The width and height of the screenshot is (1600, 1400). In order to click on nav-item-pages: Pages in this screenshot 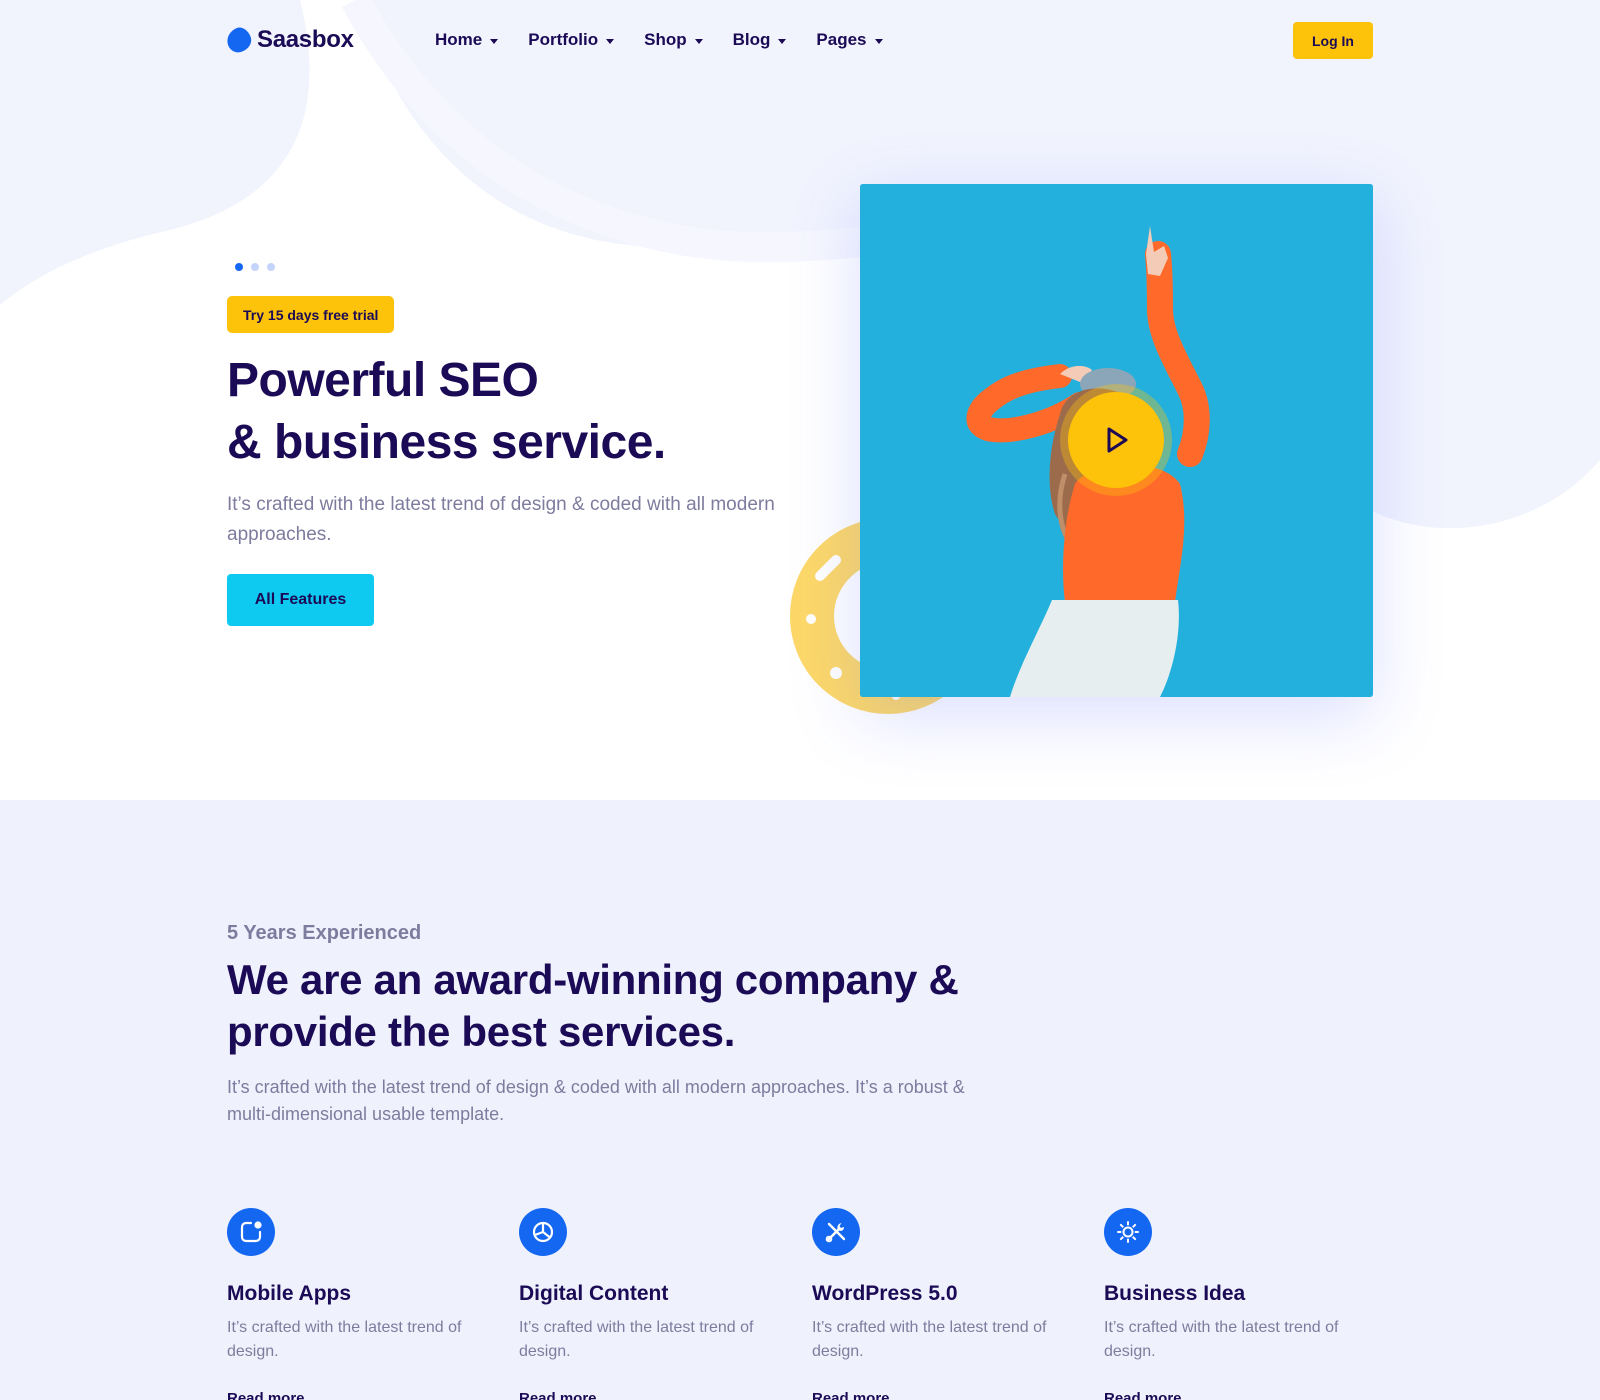, I will do `click(849, 40)`.